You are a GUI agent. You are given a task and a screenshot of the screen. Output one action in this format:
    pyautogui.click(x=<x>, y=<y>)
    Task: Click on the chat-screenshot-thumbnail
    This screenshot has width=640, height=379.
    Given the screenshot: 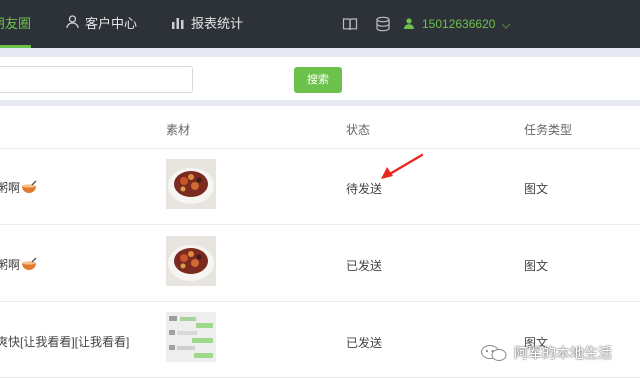 What is the action you would take?
    pyautogui.click(x=191, y=337)
    